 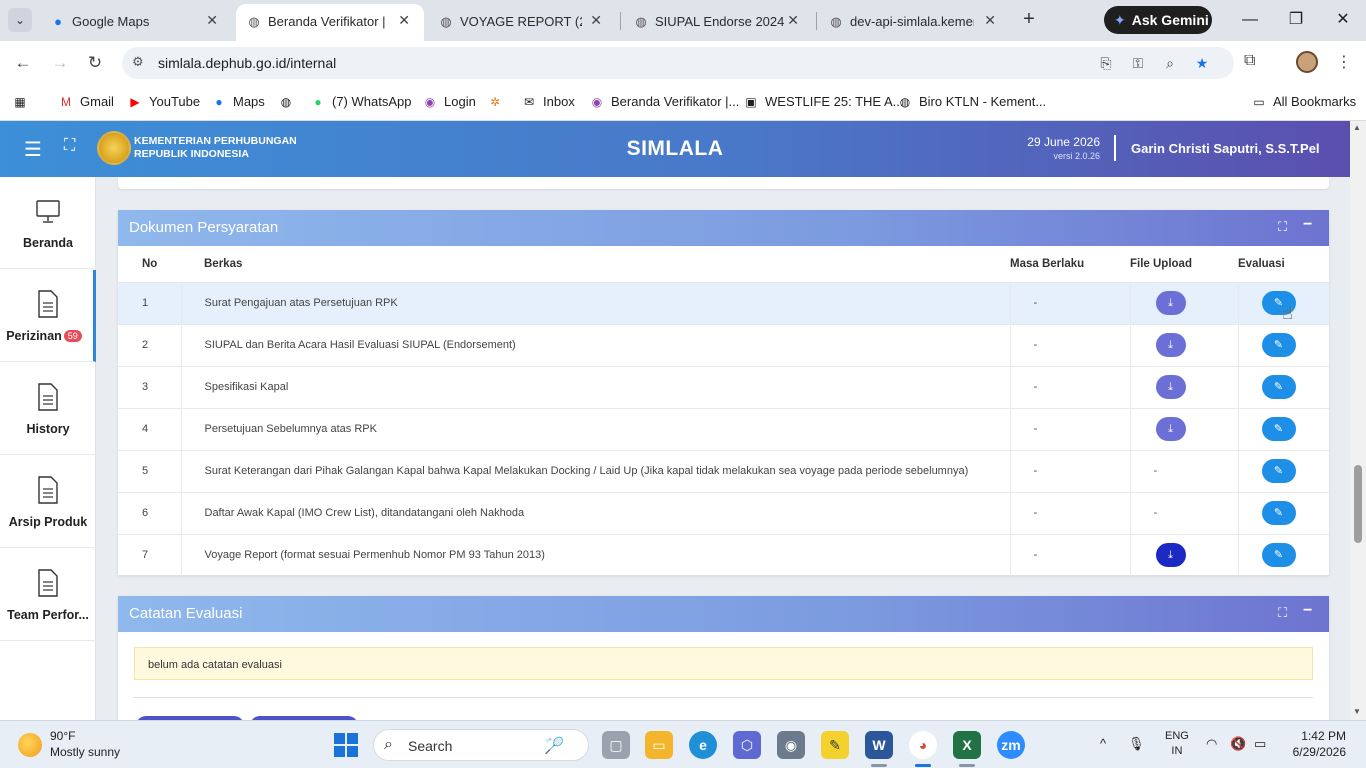 What do you see at coordinates (138, 62) in the screenshot?
I see `site-settings-icon: ⚙` at bounding box center [138, 62].